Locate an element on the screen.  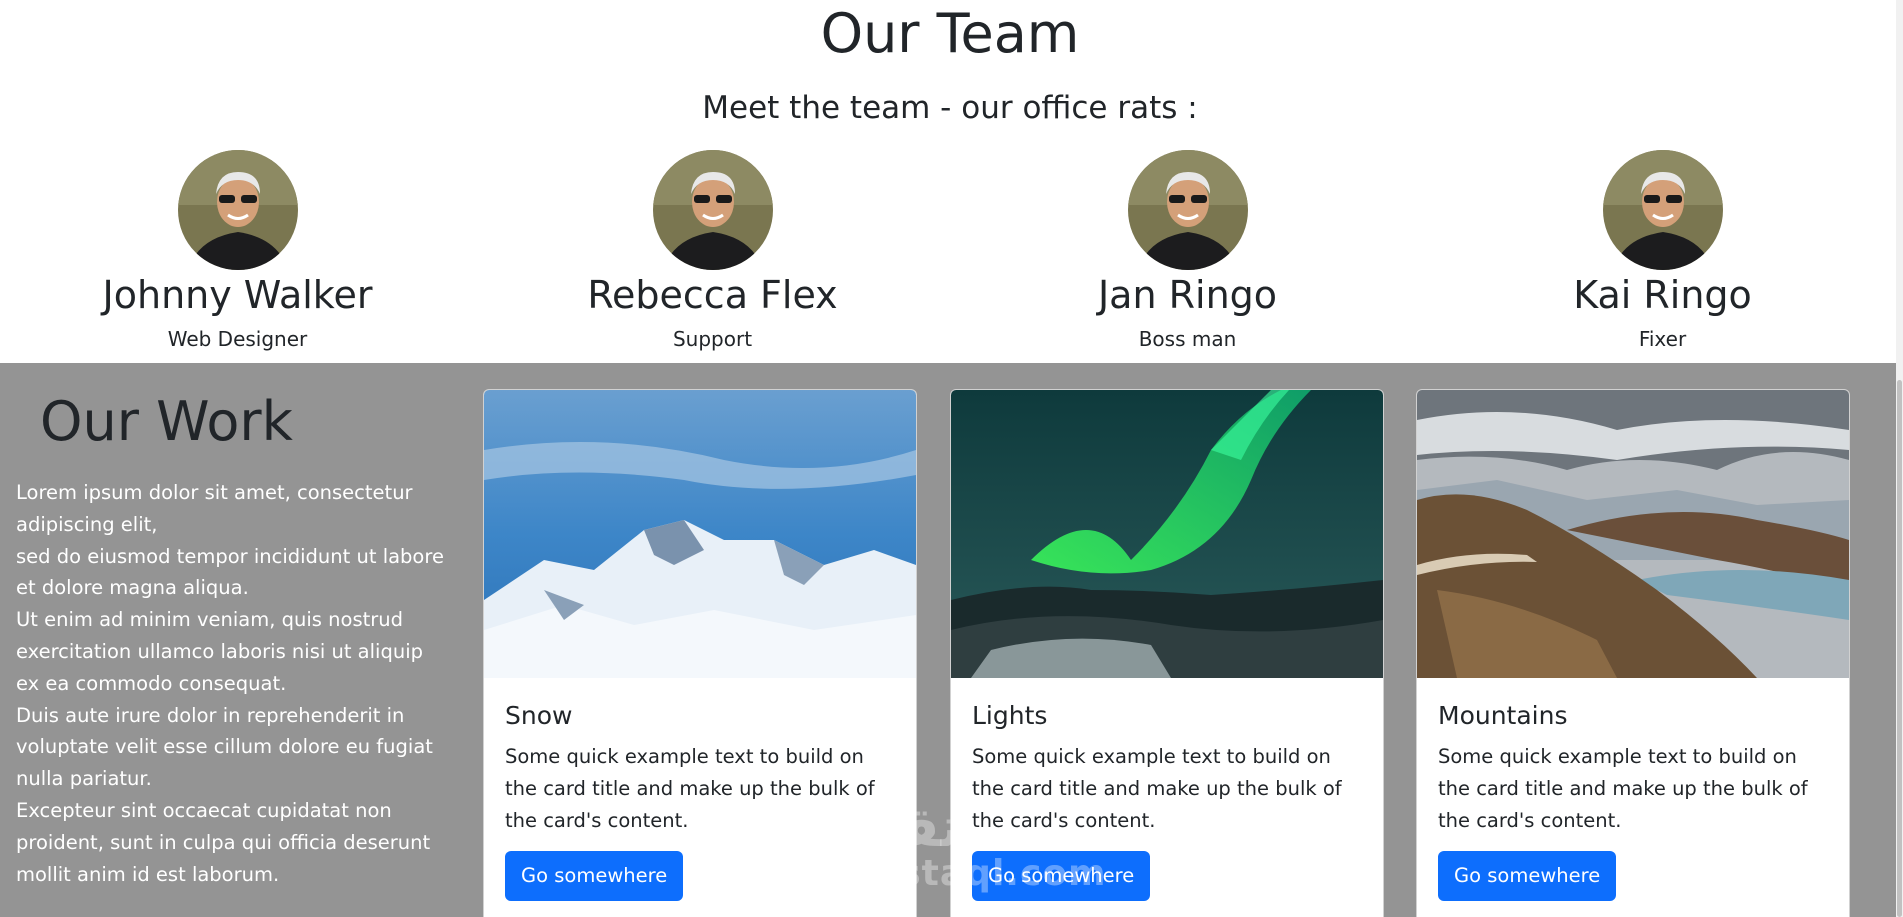
member-role: Boss man is located at coordinates (1187, 339).